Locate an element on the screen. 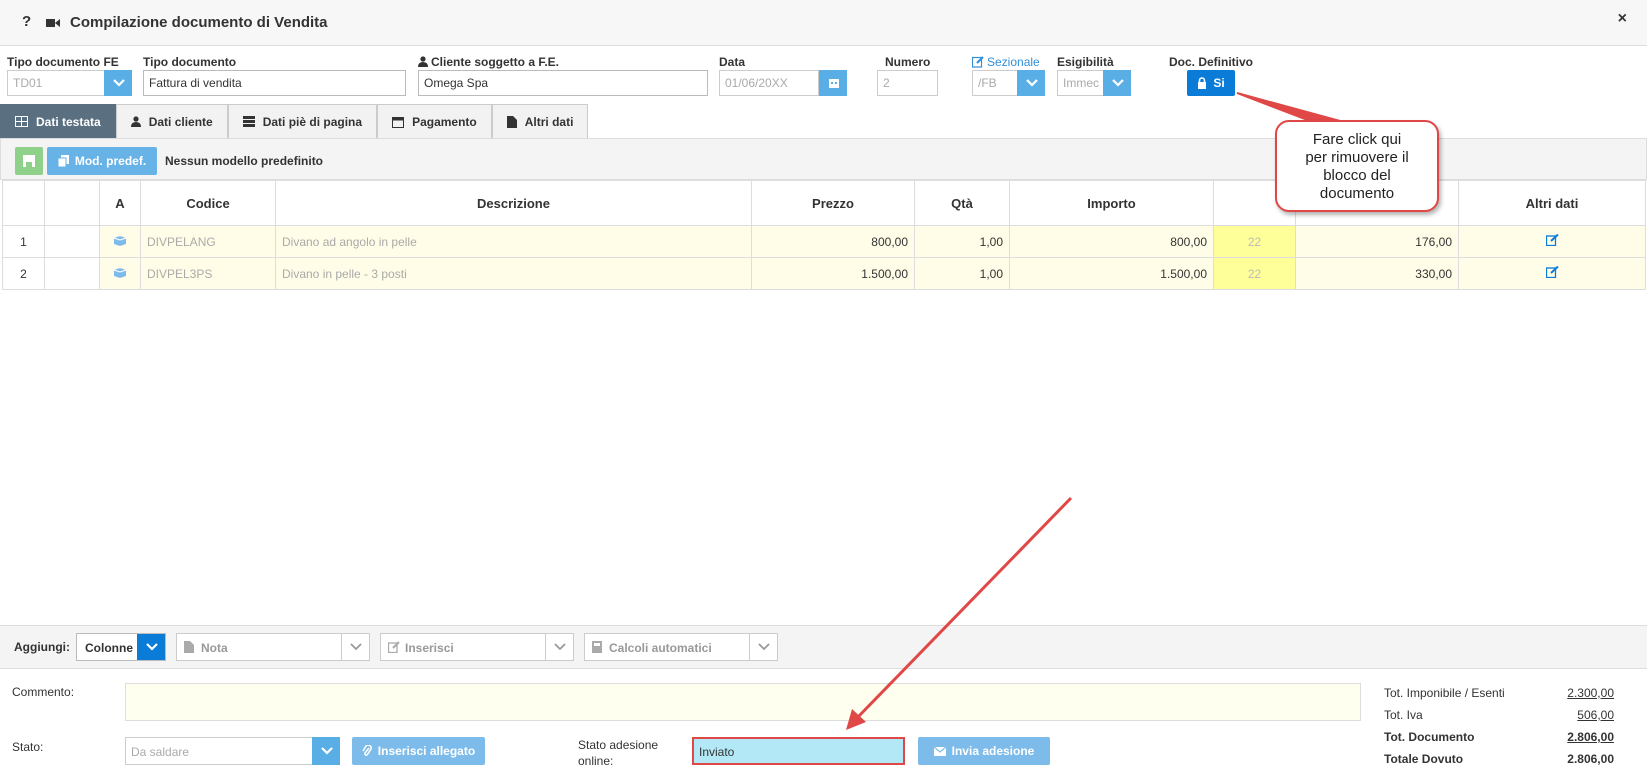 Image resolution: width=1647 pixels, height=775 pixels. cliente-field: Omega Spa is located at coordinates (563, 83).